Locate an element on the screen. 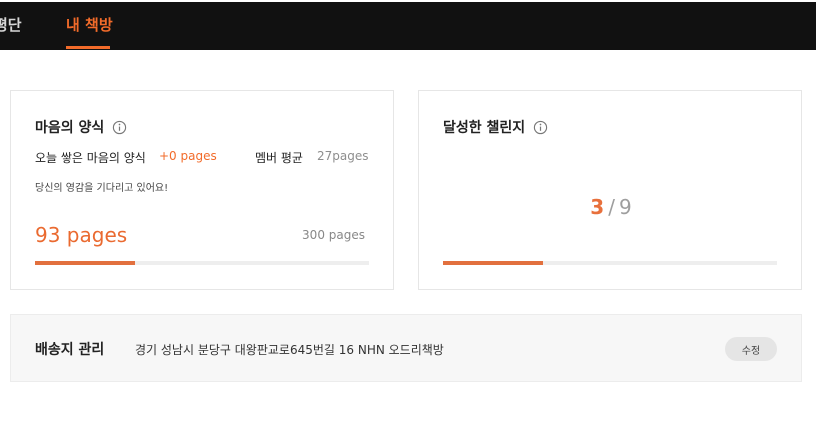  reading-card-title: 마음의 양식 is located at coordinates (81, 127).